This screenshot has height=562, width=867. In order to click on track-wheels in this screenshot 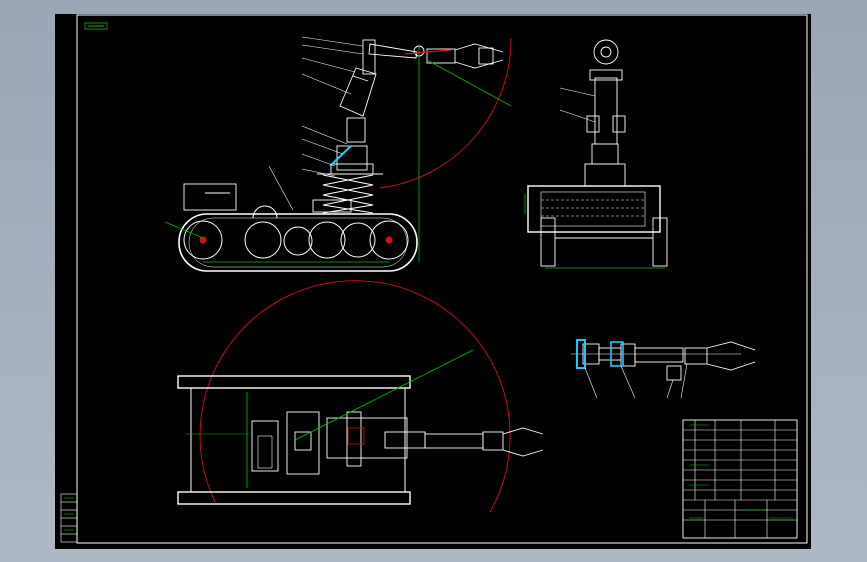, I will do `click(296, 240)`.